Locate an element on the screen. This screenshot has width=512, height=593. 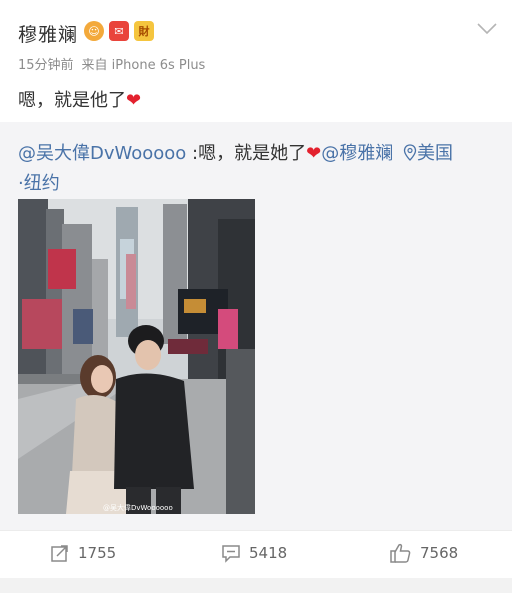
like-button: 7568 is located at coordinates (424, 553).